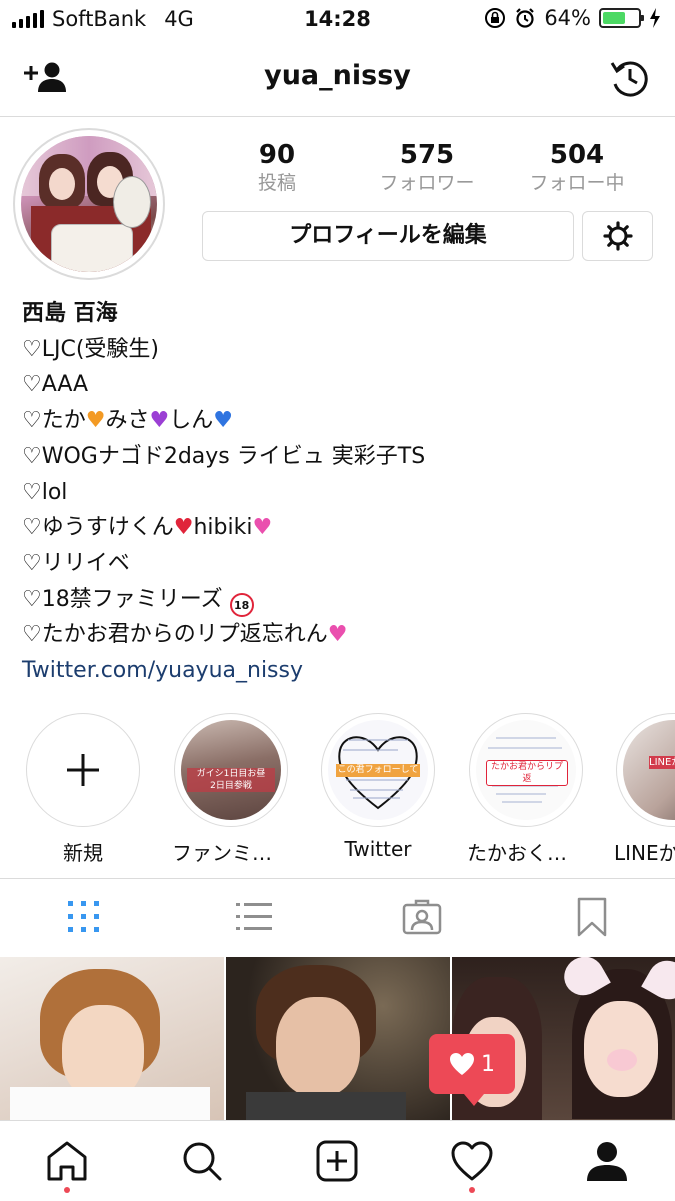 The height and width of the screenshot is (1201, 675). I want to click on following-label: フォロー中, so click(577, 183).